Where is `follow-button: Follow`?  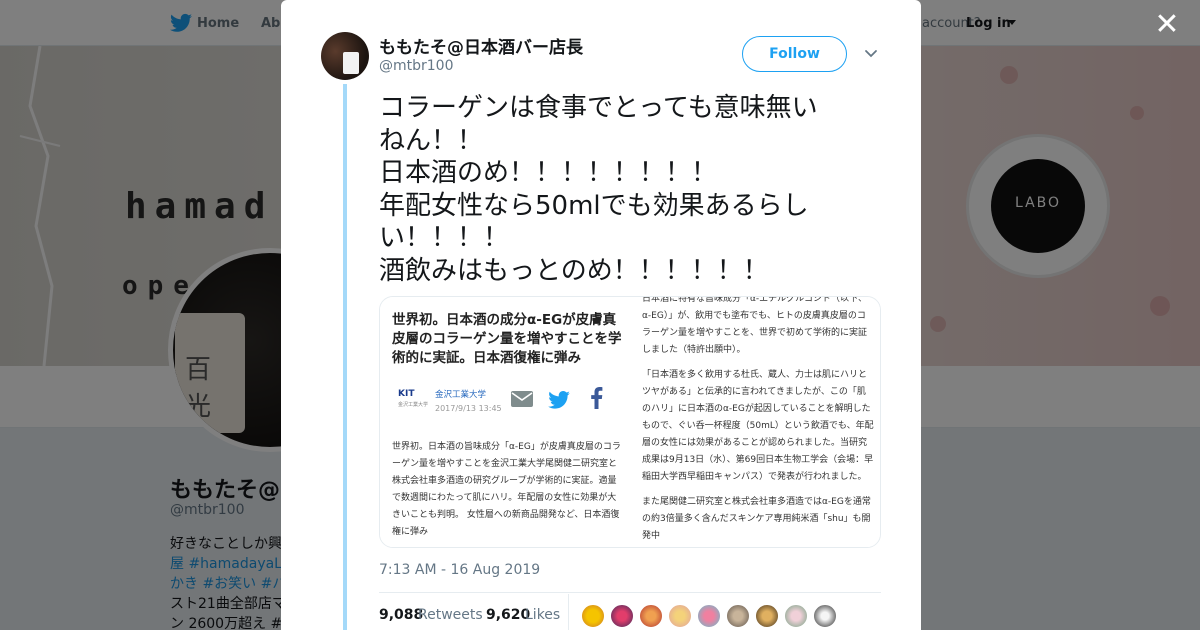 follow-button: Follow is located at coordinates (794, 54).